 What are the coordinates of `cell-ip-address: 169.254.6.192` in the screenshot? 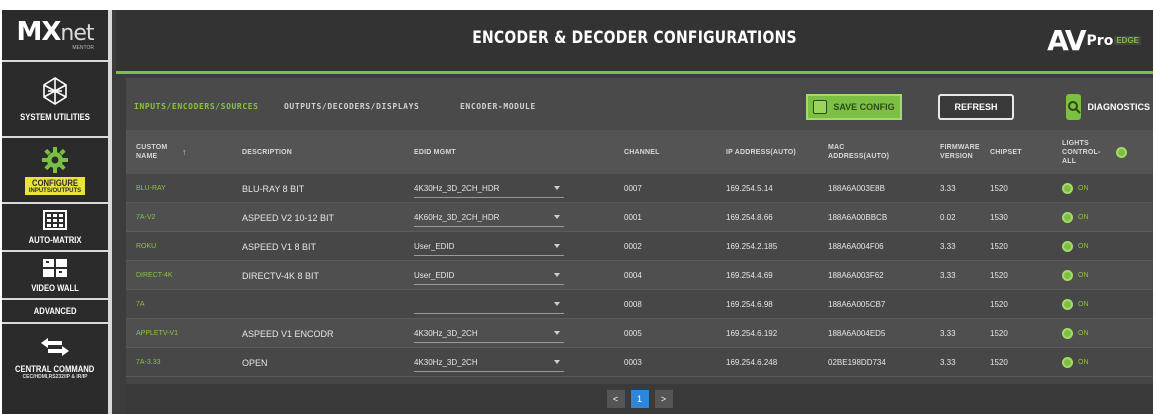 It's located at (752, 333).